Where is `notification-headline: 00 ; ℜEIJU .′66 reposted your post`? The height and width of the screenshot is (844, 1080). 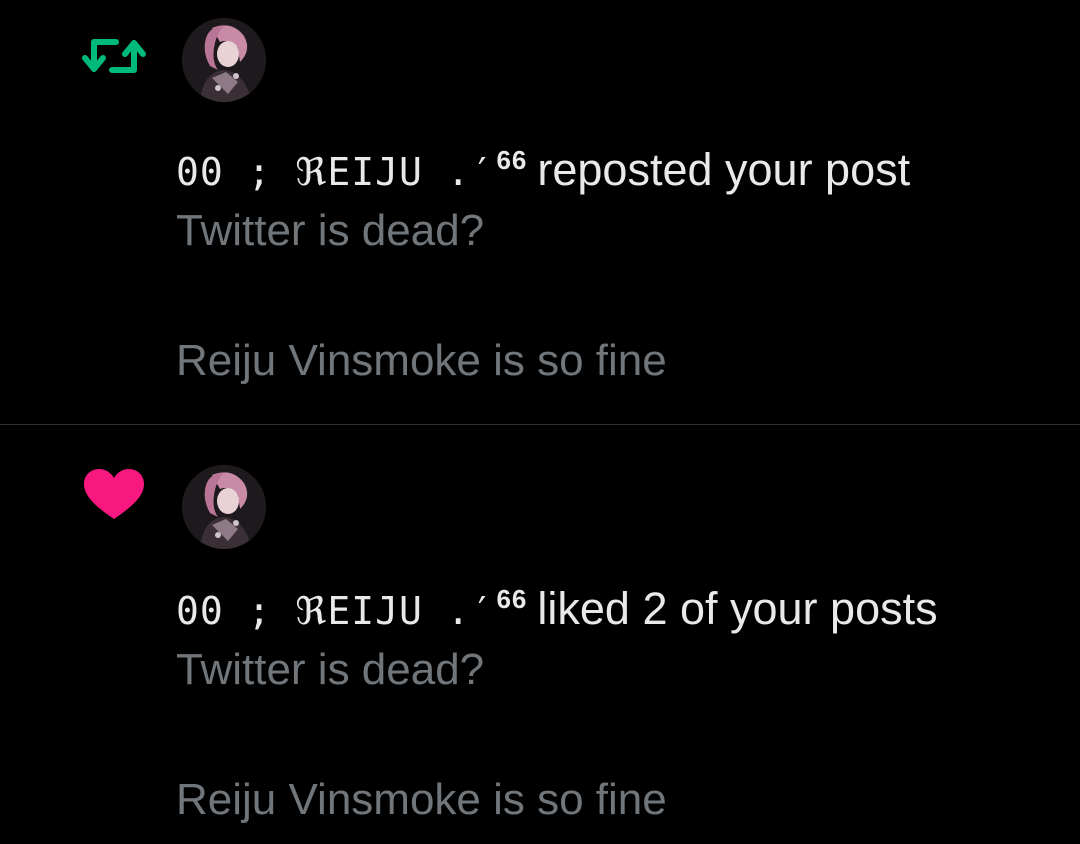
notification-headline: 00 ; ℜEIJU .′66 reposted your post is located at coordinates (543, 166).